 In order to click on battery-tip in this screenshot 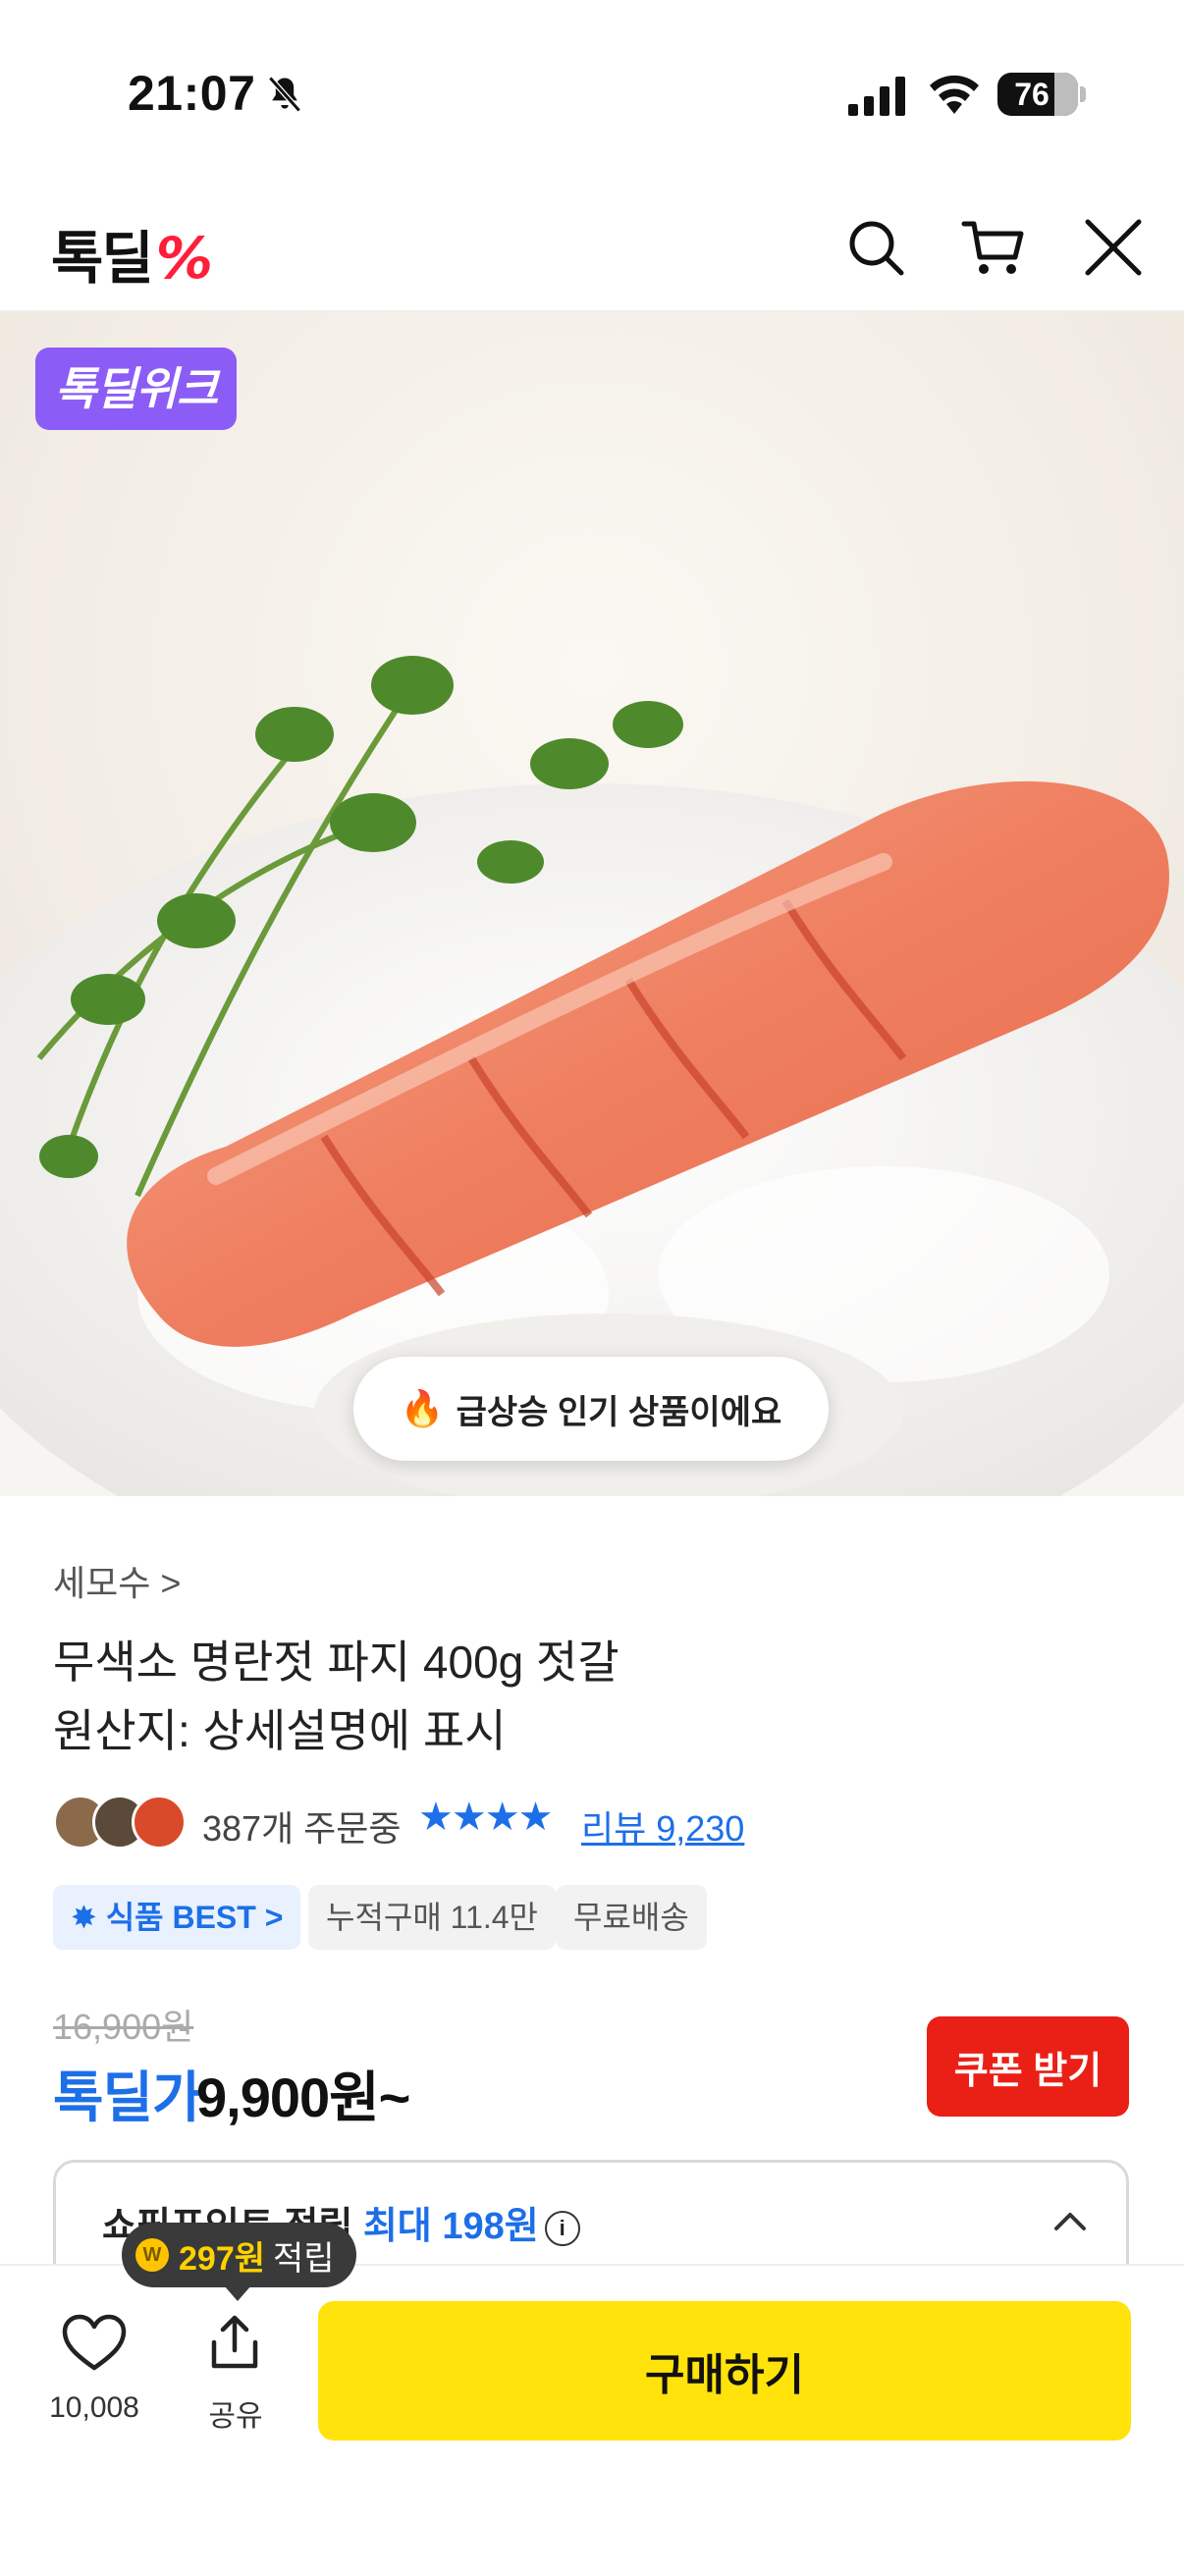, I will do `click(1083, 94)`.